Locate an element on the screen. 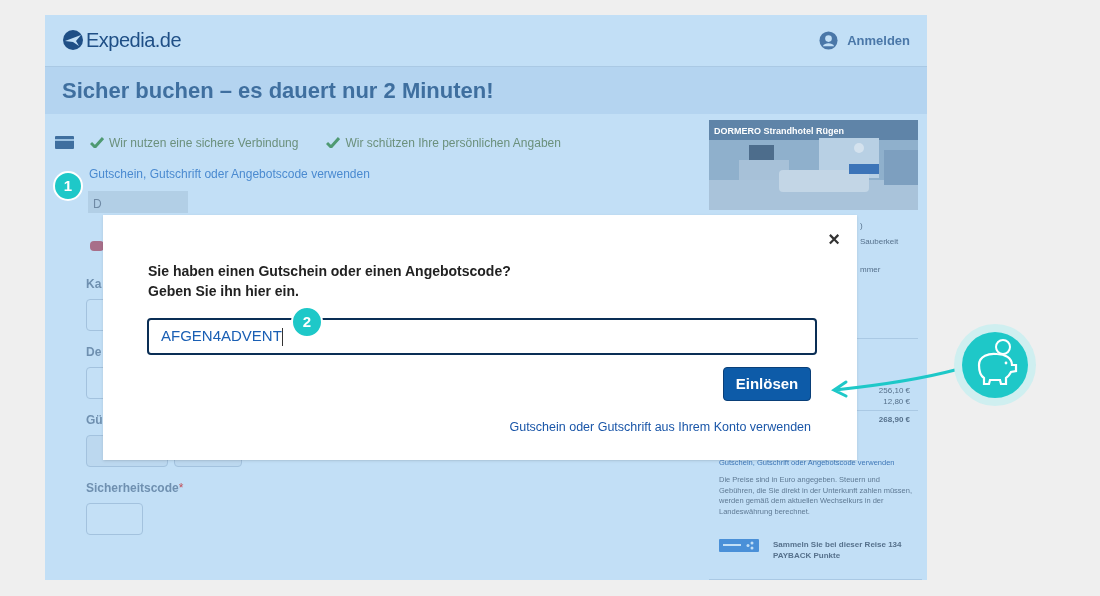  step-badge: 2 is located at coordinates (307, 322).